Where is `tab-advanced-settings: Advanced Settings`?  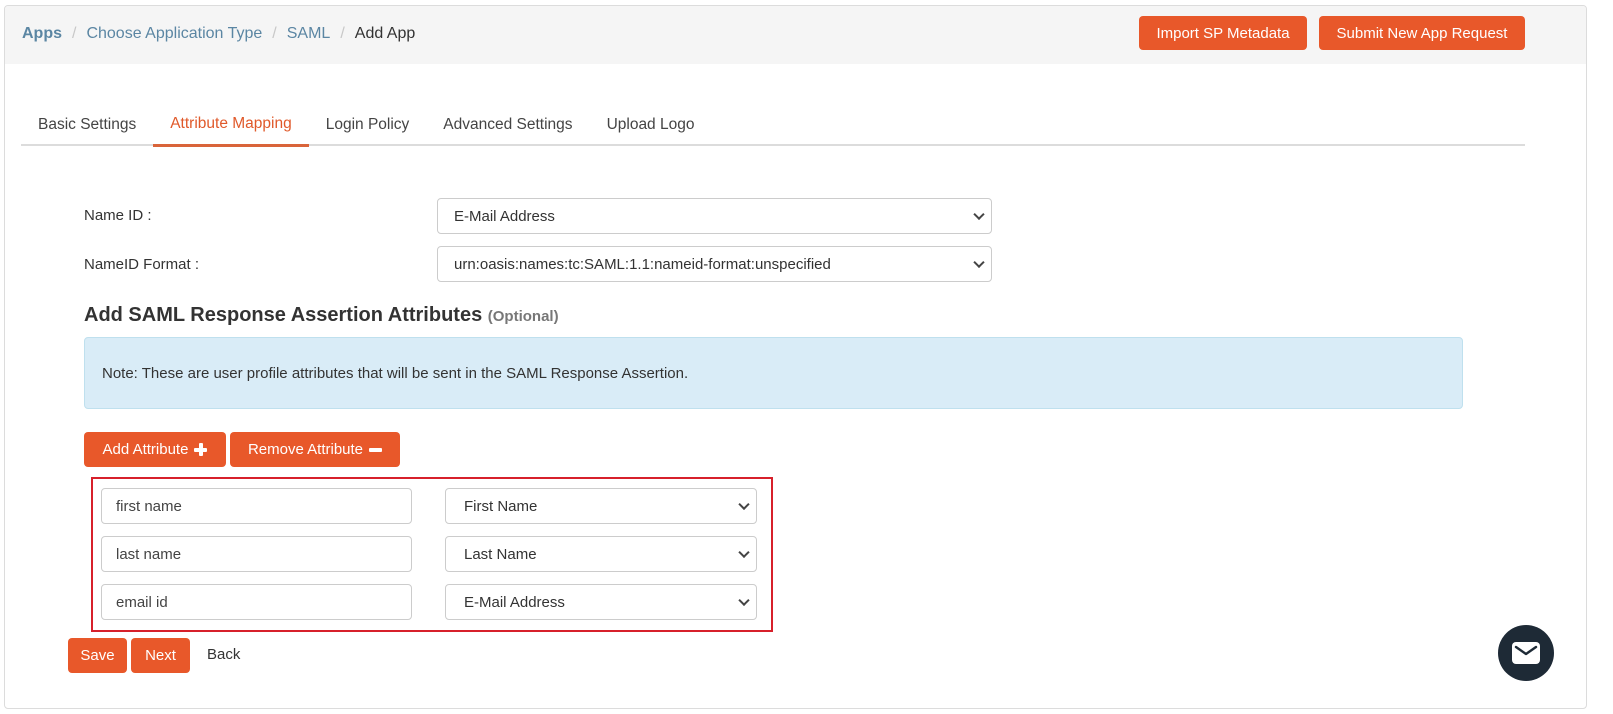
tab-advanced-settings: Advanced Settings is located at coordinates (507, 125).